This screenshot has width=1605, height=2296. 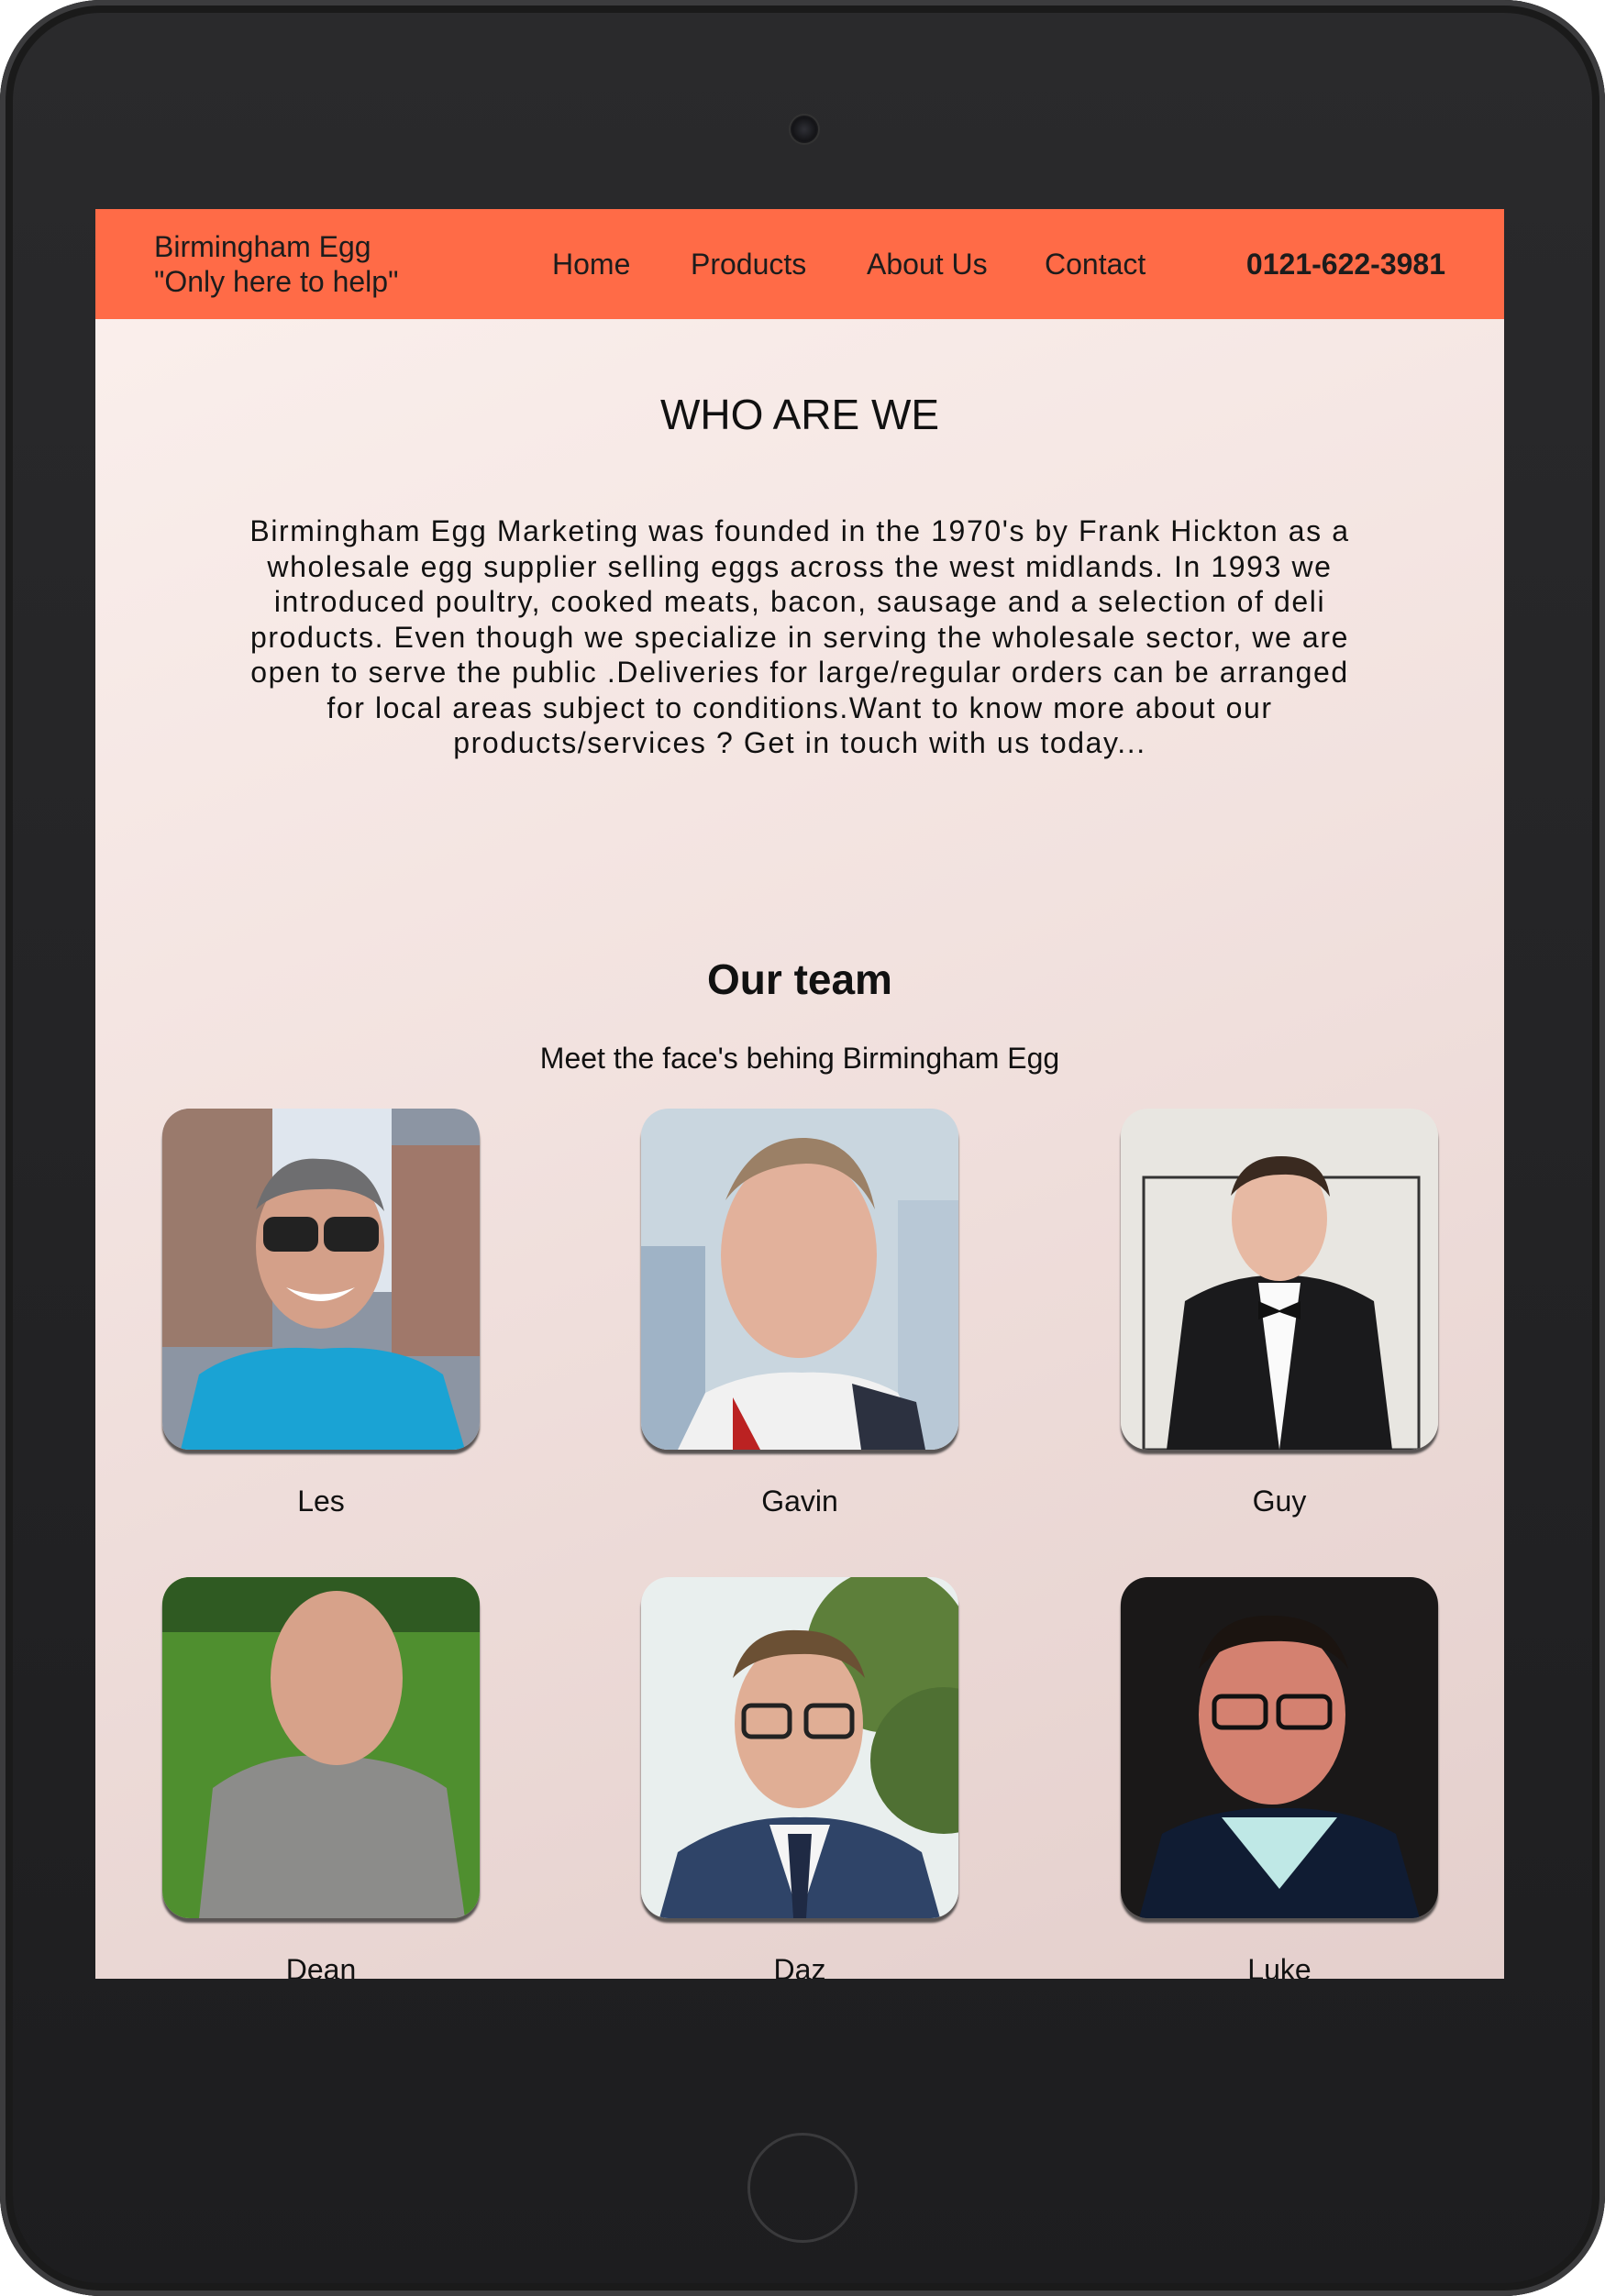 I want to click on nav-contact-link: Contact, so click(x=1095, y=264).